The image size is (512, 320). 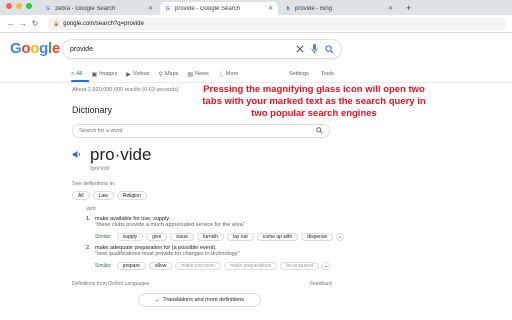 I want to click on address-bar: 🔒 google.com/search?q=provide, so click(x=277, y=23).